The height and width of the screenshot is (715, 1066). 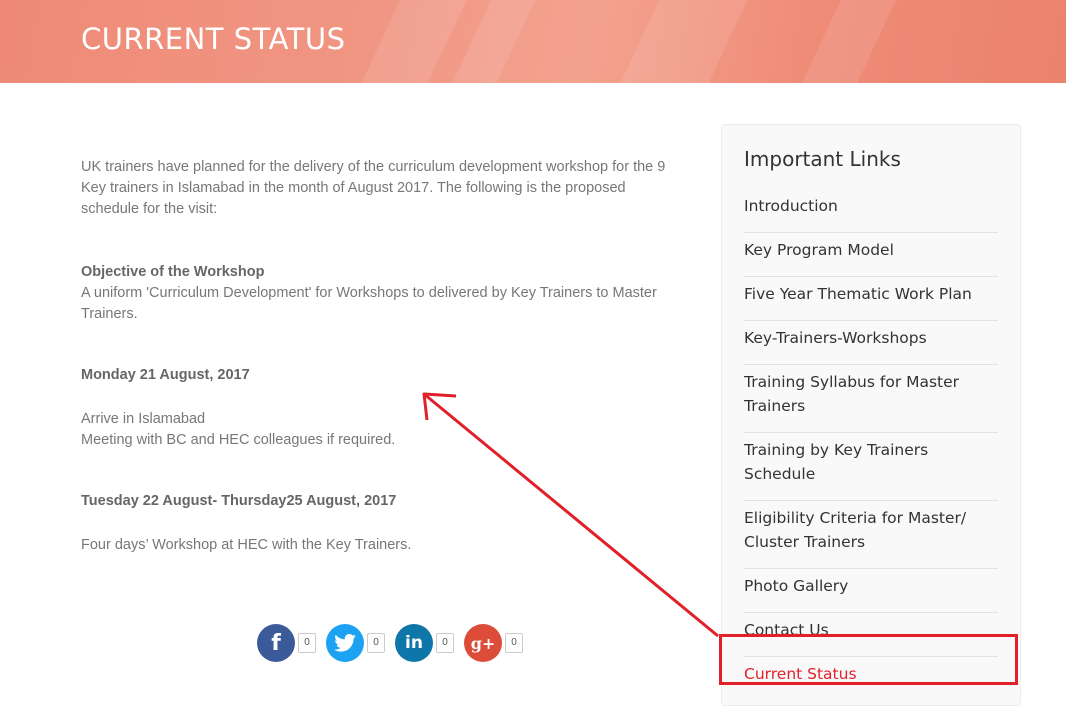 What do you see at coordinates (871, 211) in the screenshot?
I see `sidebar-link-introduction: Introduction` at bounding box center [871, 211].